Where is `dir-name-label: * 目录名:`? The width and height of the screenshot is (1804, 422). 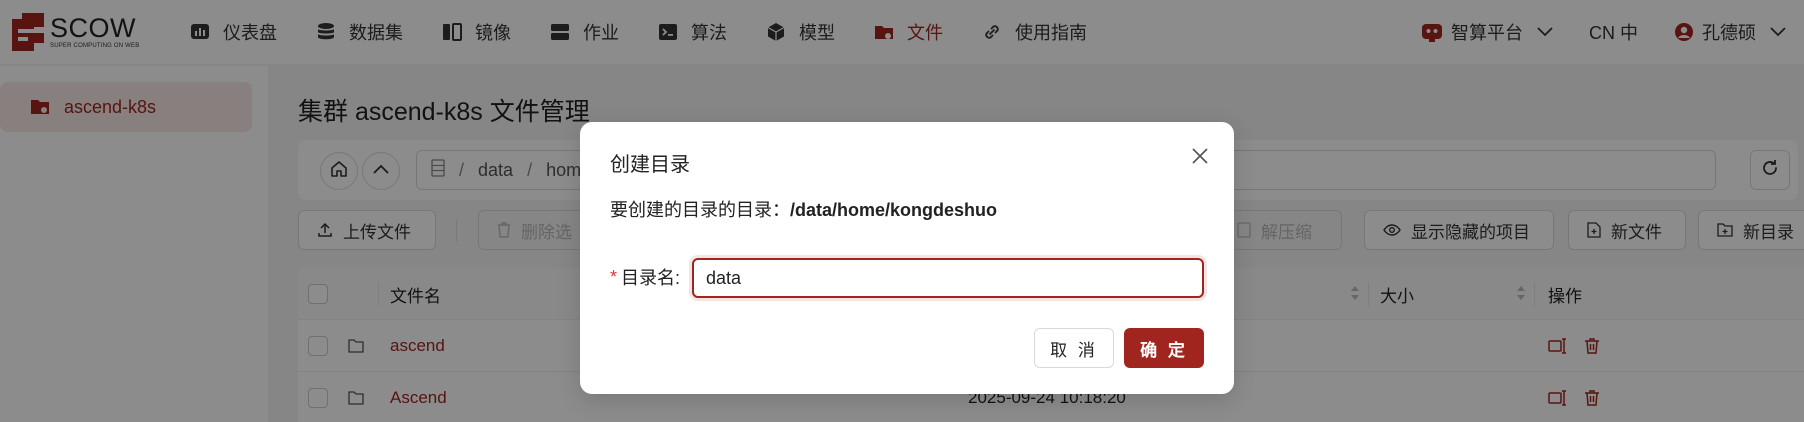 dir-name-label: * 目录名: is located at coordinates (645, 277).